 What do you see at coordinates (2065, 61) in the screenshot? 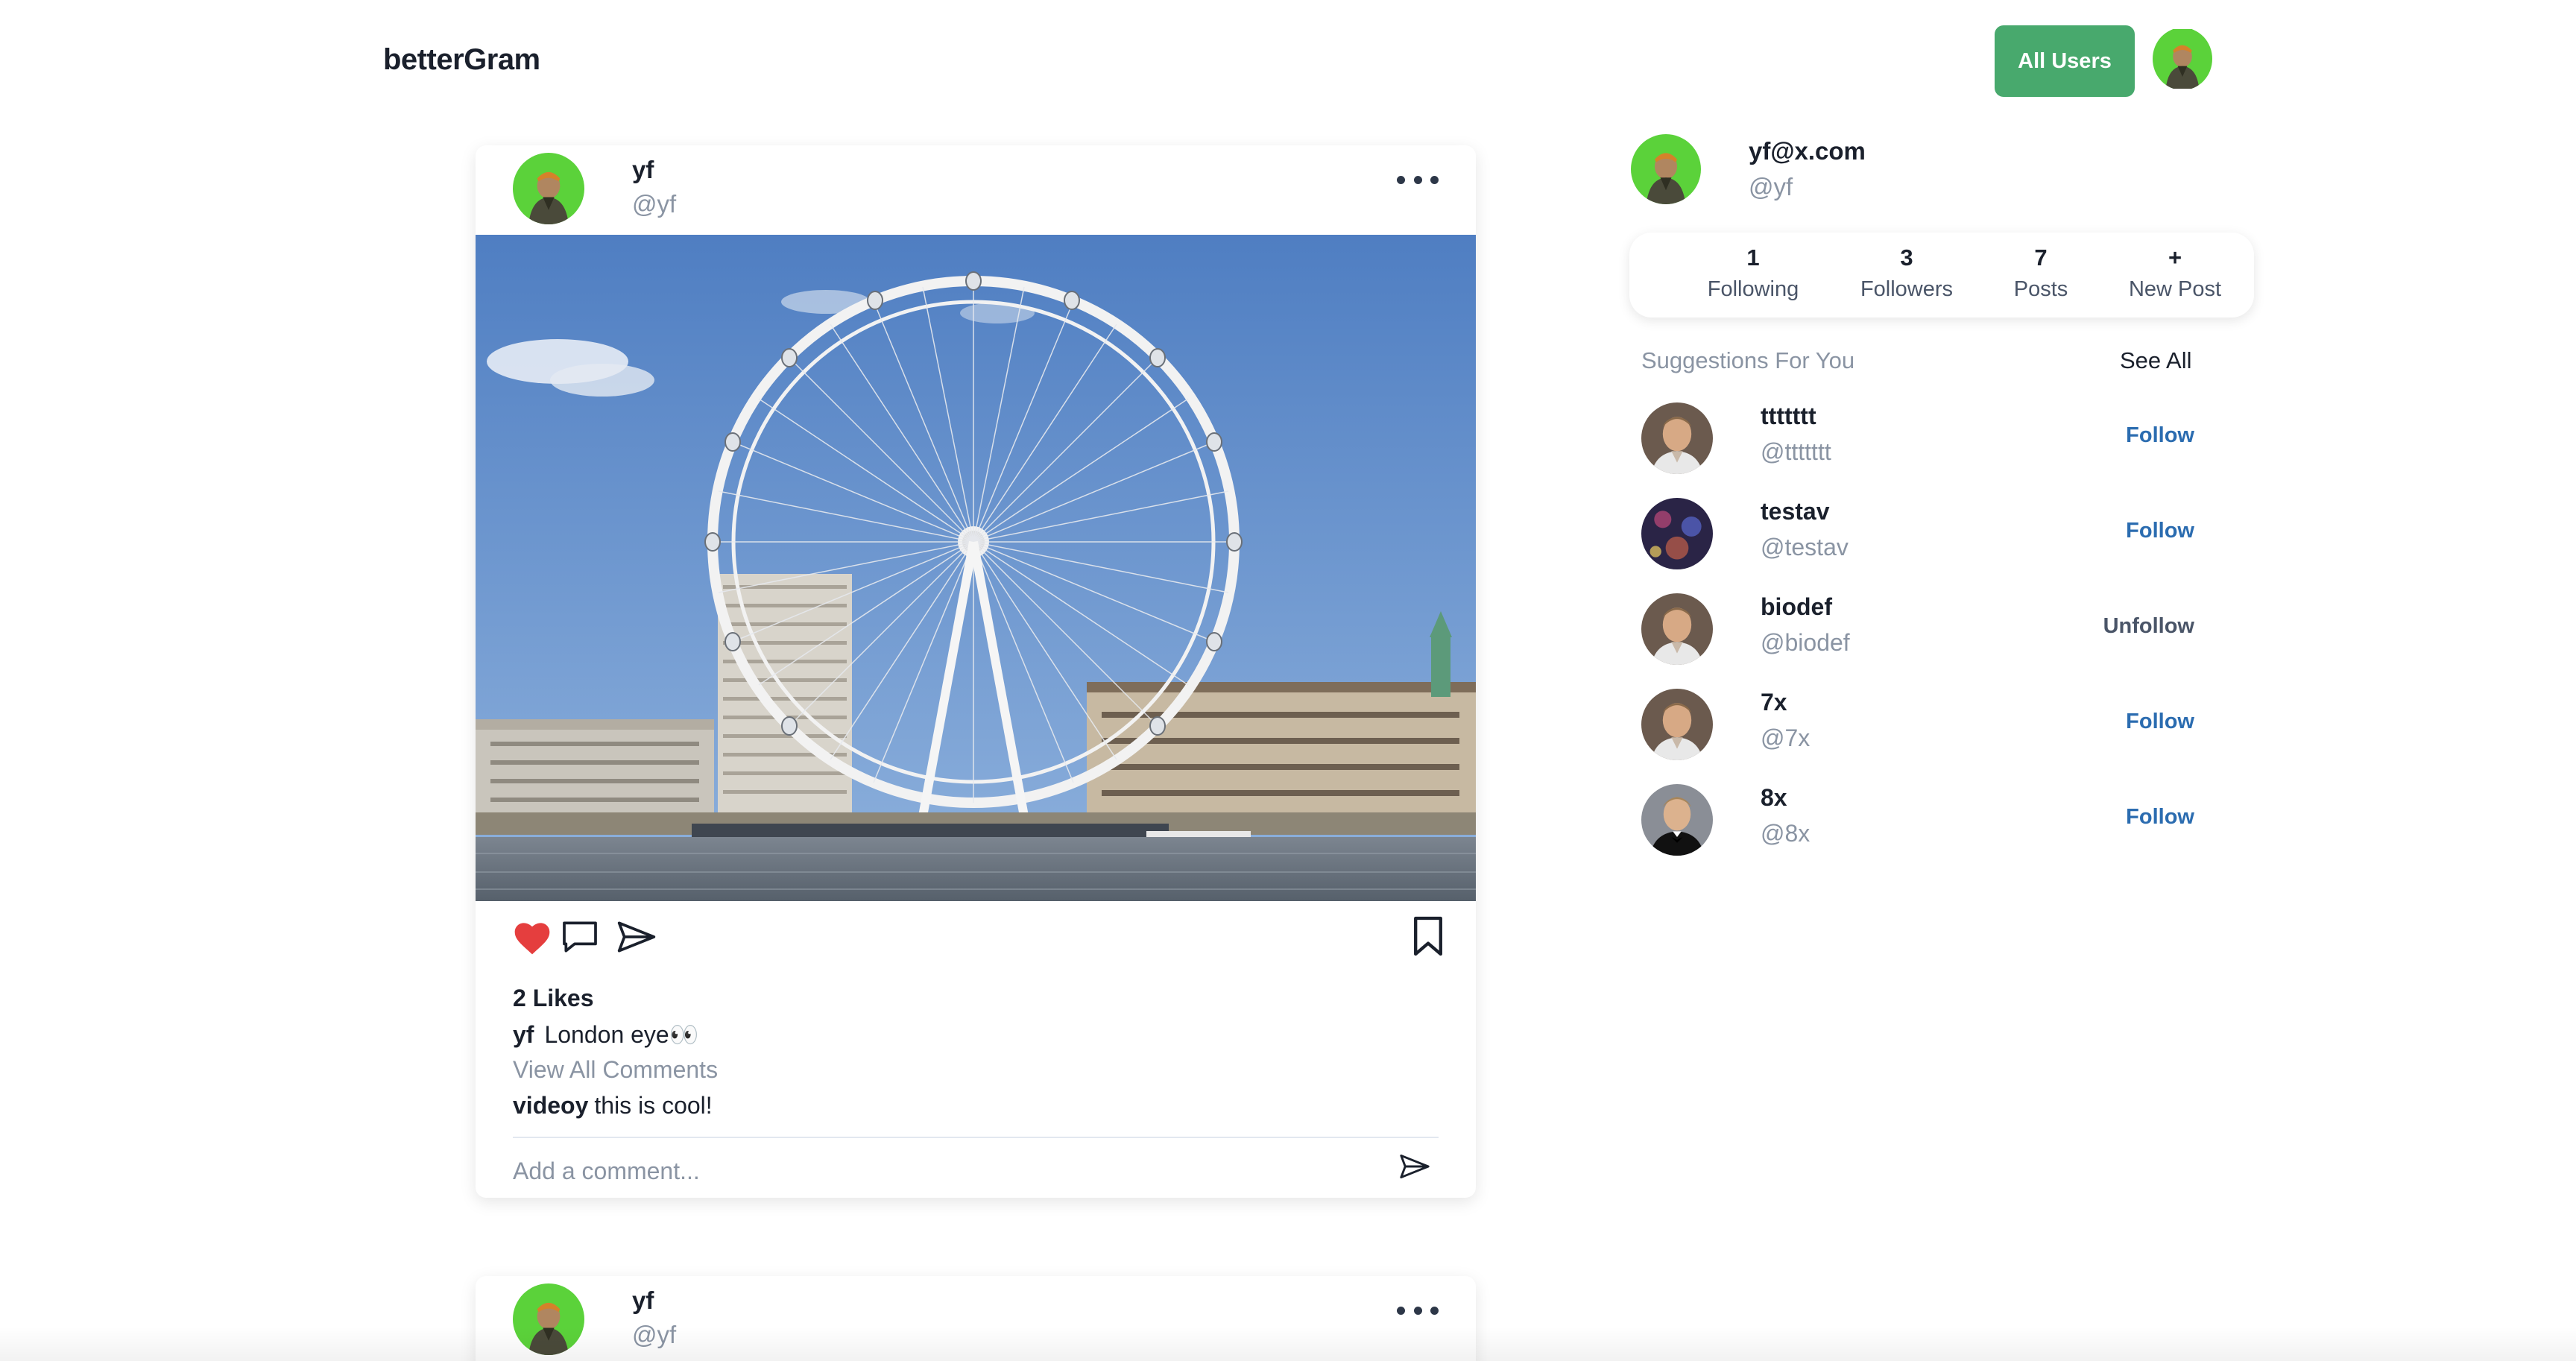
I see `all-users-button: All Users` at bounding box center [2065, 61].